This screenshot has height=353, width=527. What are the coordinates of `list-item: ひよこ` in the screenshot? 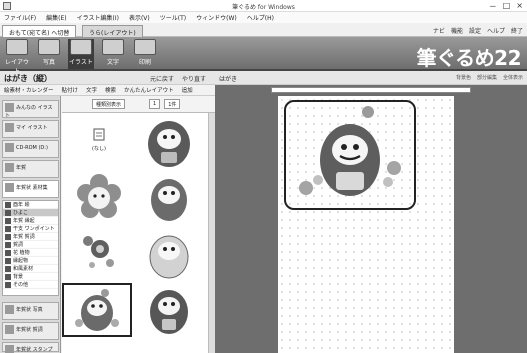 It's located at (30, 213).